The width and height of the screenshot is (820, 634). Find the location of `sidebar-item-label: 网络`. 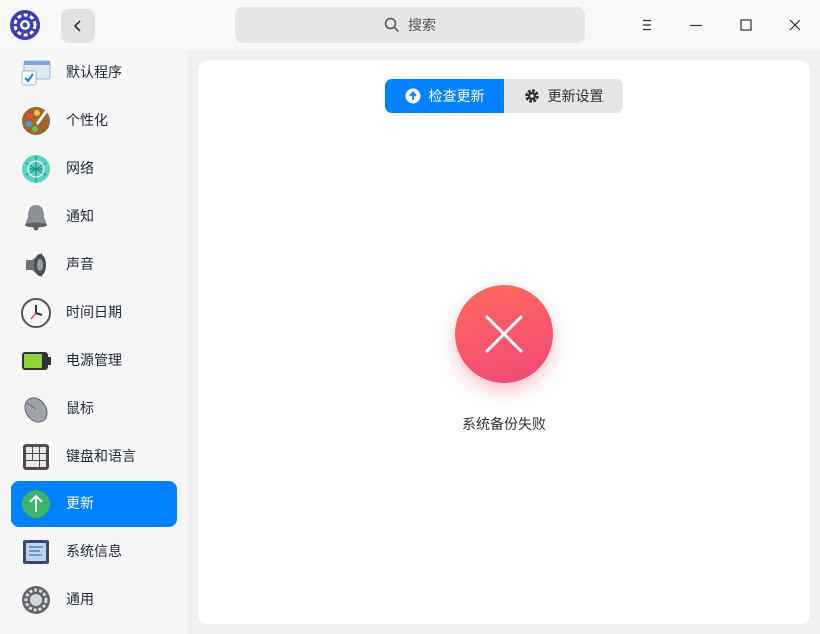

sidebar-item-label: 网络 is located at coordinates (80, 169).